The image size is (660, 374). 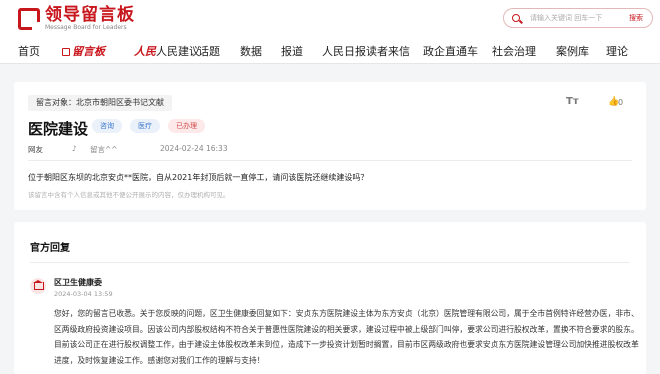 What do you see at coordinates (516, 18) in the screenshot?
I see `search-icon` at bounding box center [516, 18].